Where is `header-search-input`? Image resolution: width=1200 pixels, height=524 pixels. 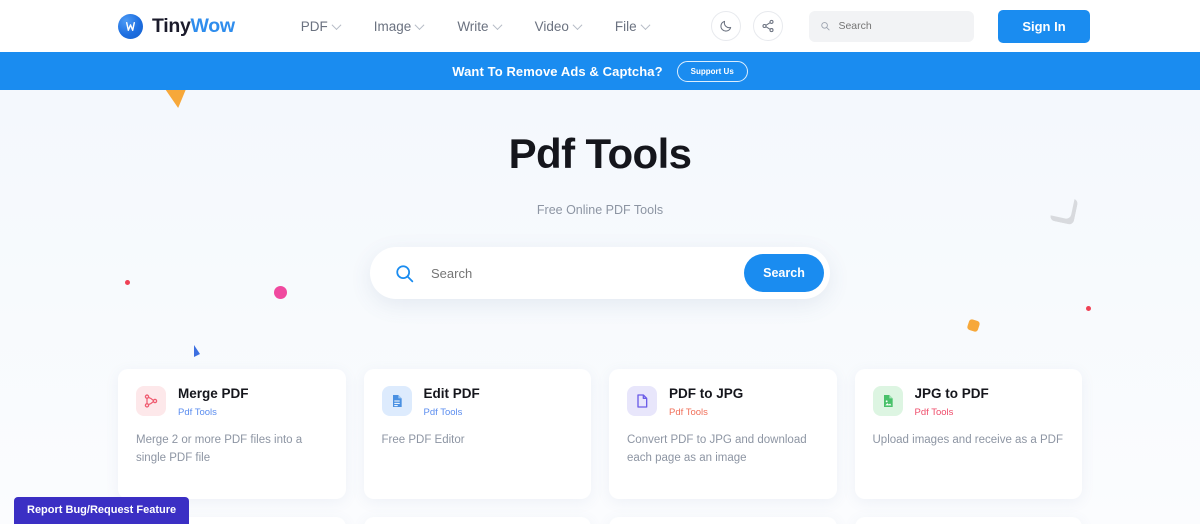
header-search-input is located at coordinates (900, 26).